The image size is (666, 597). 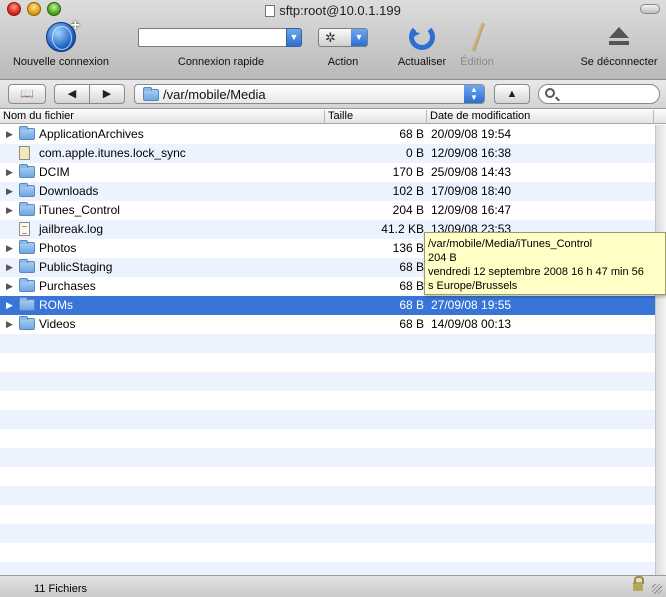 I want to click on quick-connect-dropdown-button: ▼, so click(x=294, y=37).